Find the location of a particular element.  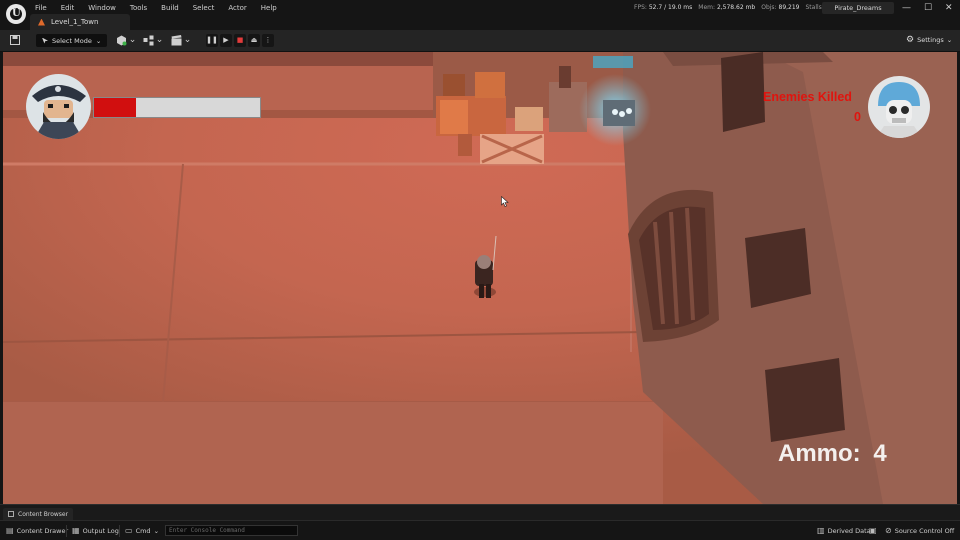

ammo-counter: Ammo: 4 is located at coordinates (832, 454).